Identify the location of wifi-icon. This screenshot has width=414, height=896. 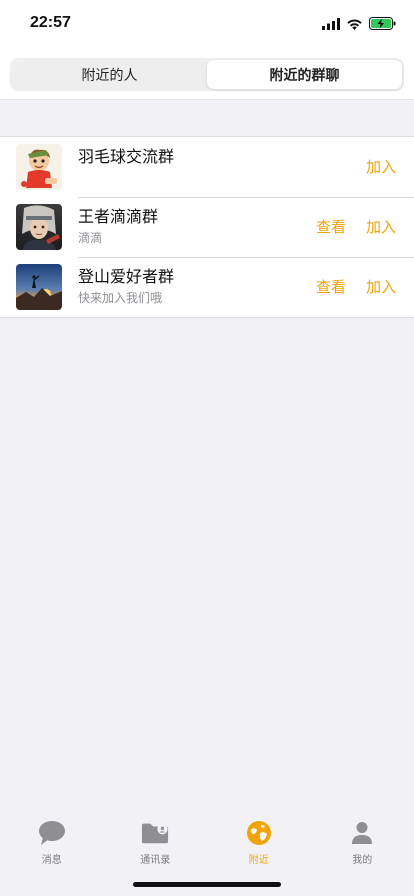
(354, 24).